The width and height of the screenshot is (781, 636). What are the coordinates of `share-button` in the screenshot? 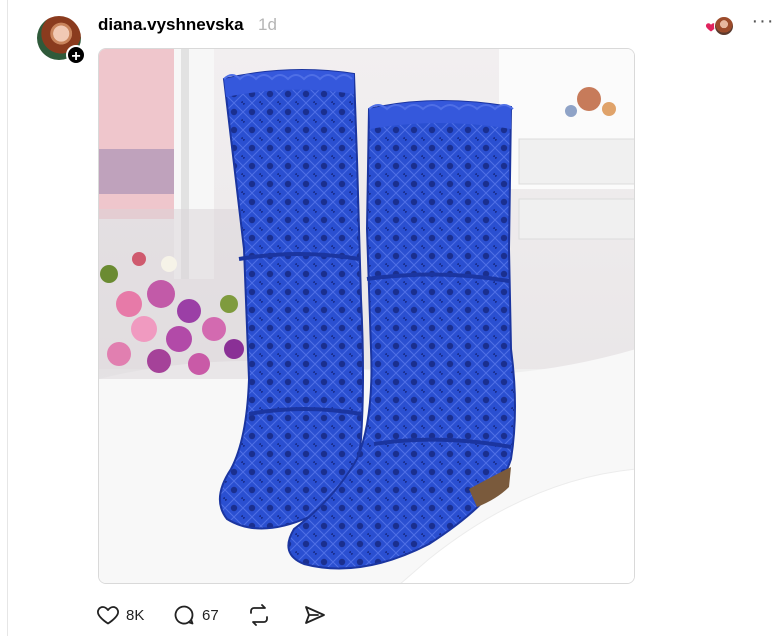 It's located at (315, 615).